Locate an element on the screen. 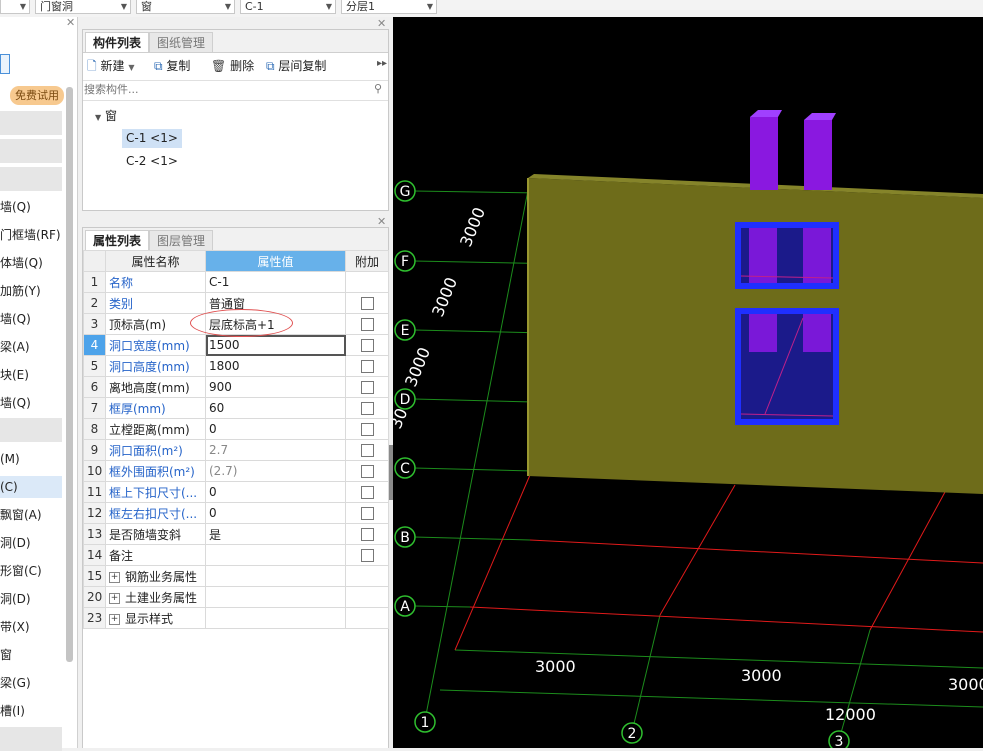 Image resolution: width=983 pixels, height=751 pixels. copy-button: ⧉ 复制 is located at coordinates (172, 66).